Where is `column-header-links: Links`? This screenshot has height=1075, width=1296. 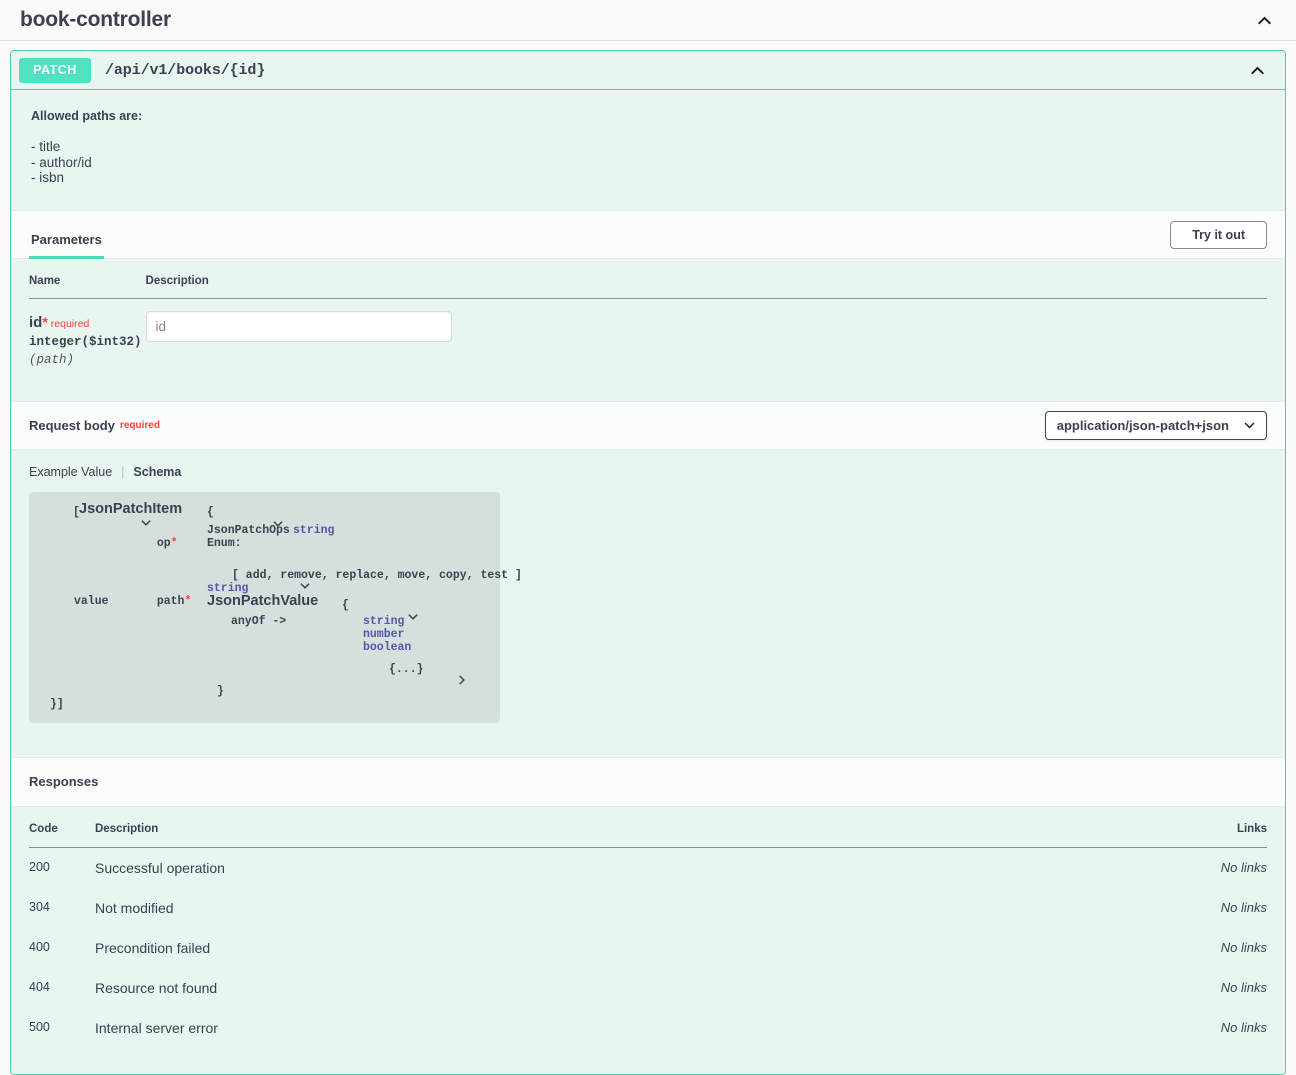 column-header-links: Links is located at coordinates (1207, 835).